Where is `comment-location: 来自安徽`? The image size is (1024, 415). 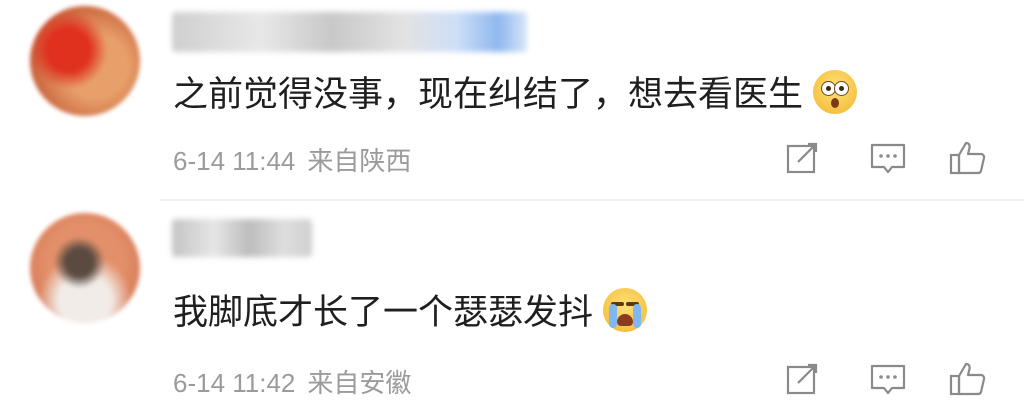 comment-location: 来自安徽 is located at coordinates (359, 384).